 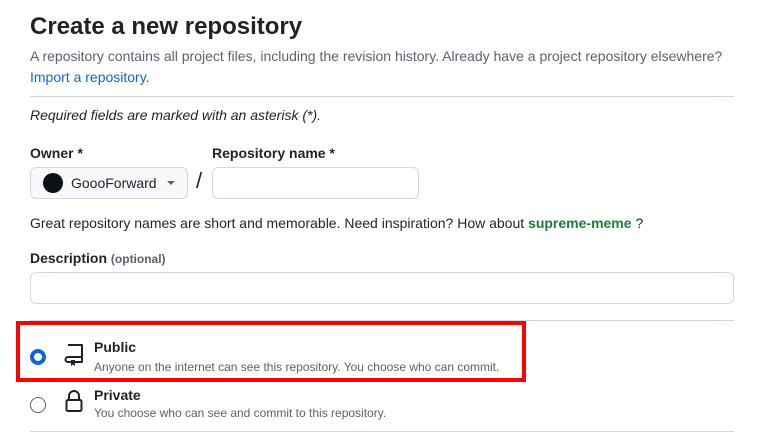 I want to click on repository-name-input, so click(x=315, y=183).